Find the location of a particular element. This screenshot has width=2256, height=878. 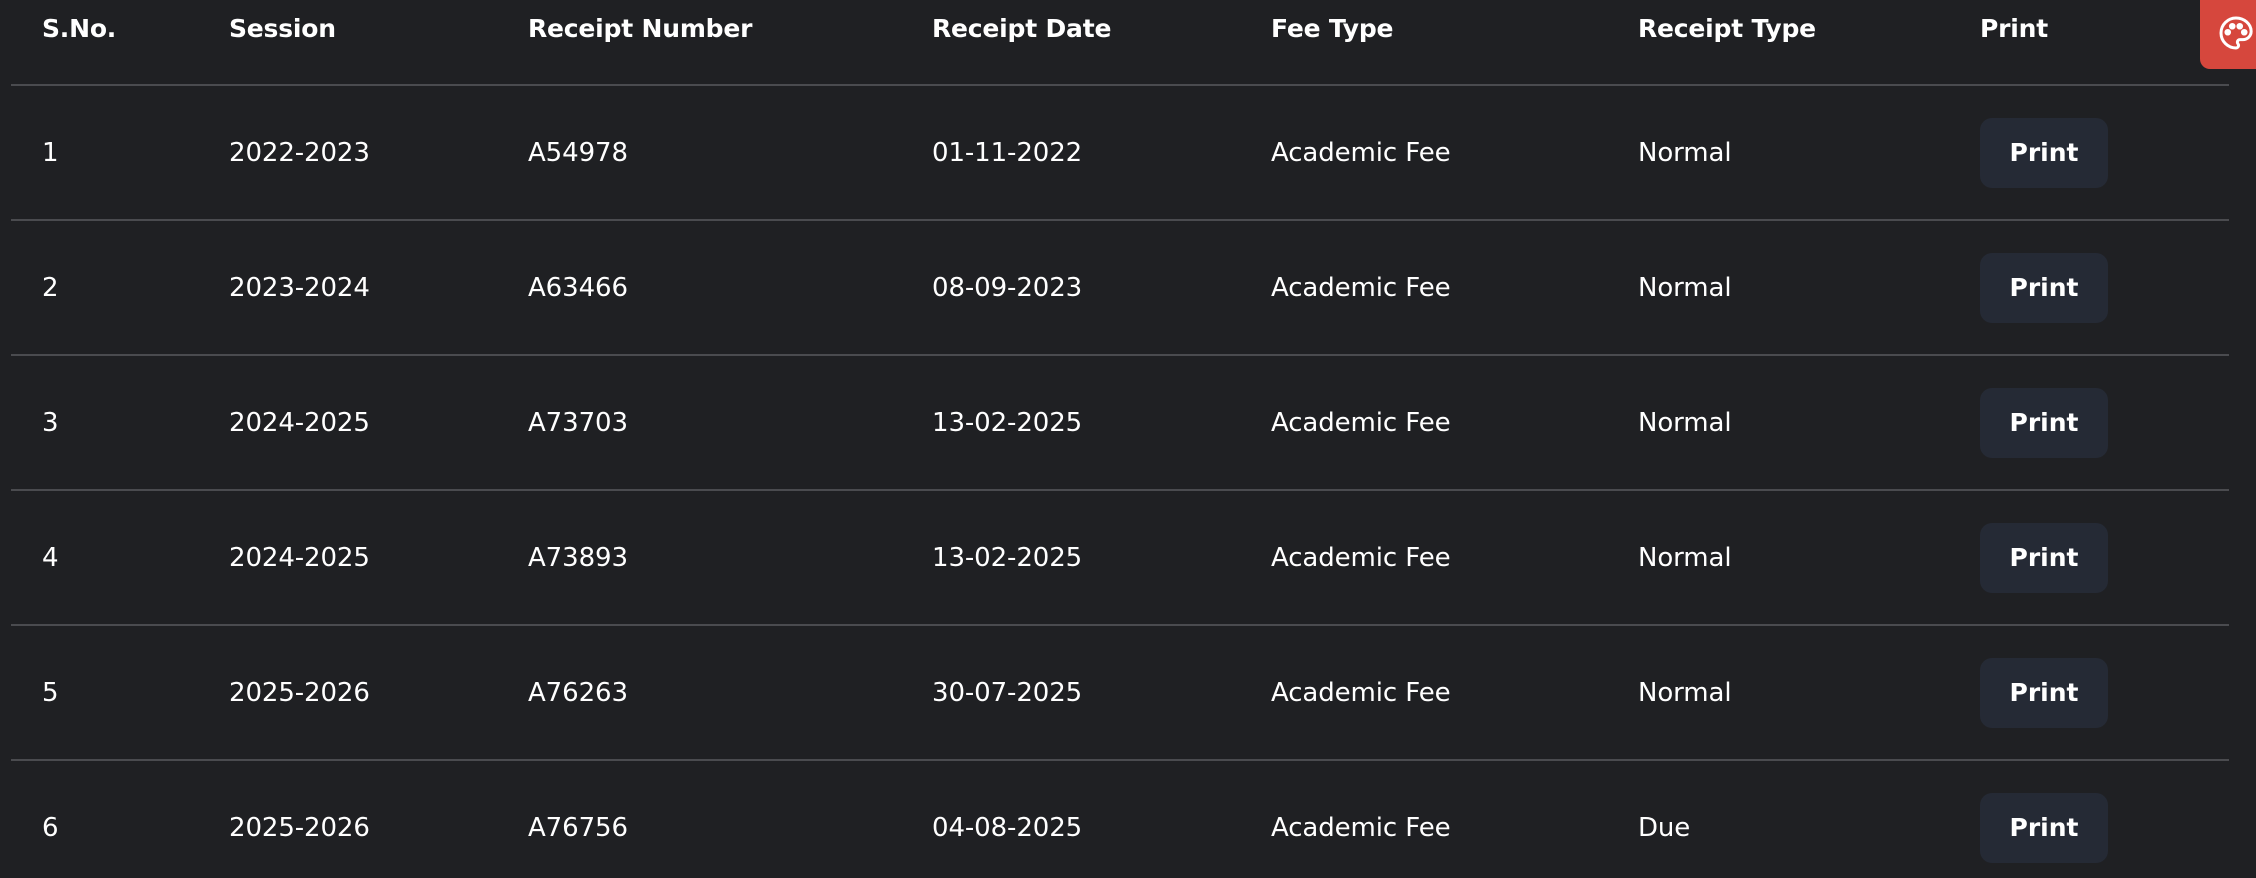

theme-toggle-button is located at coordinates (2228, 34).